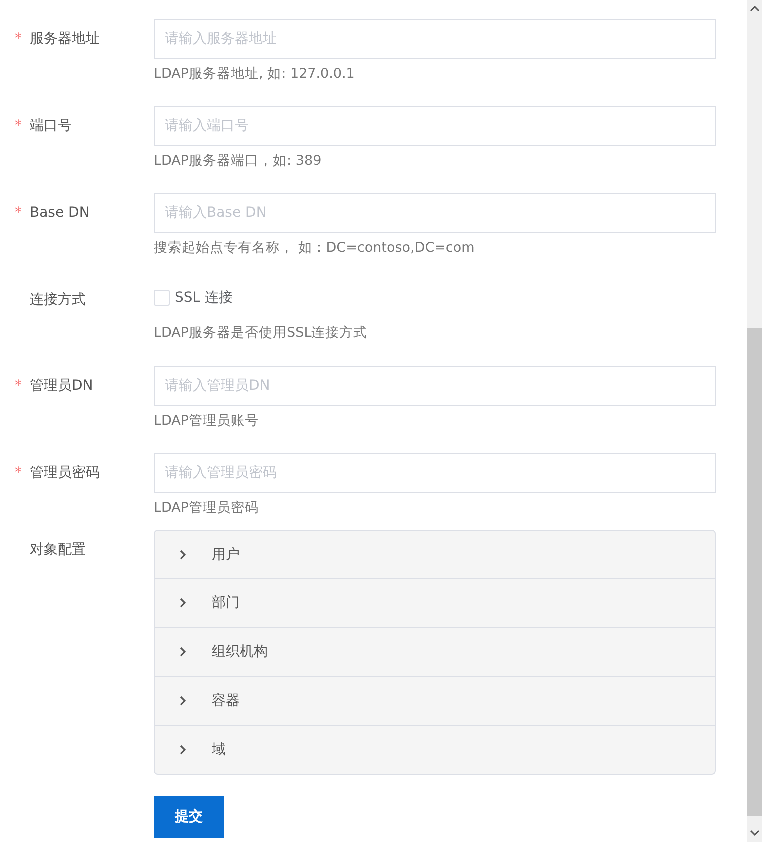 Image resolution: width=762 pixels, height=842 pixels. Describe the element at coordinates (207, 508) in the screenshot. I see `help-text: LDAP管理员密码` at that location.